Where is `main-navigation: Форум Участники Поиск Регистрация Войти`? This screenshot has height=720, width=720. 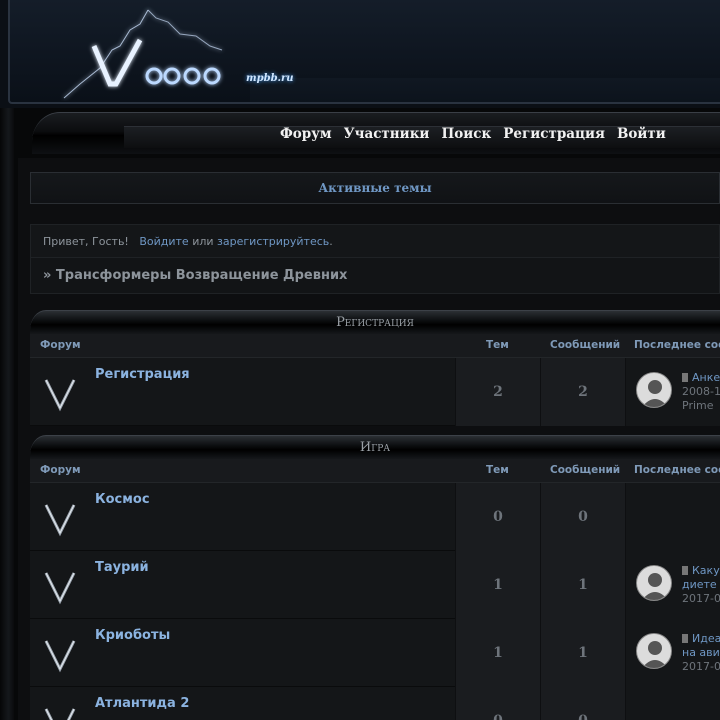 main-navigation: Форум Участники Поиск Регистрация Войти is located at coordinates (473, 136).